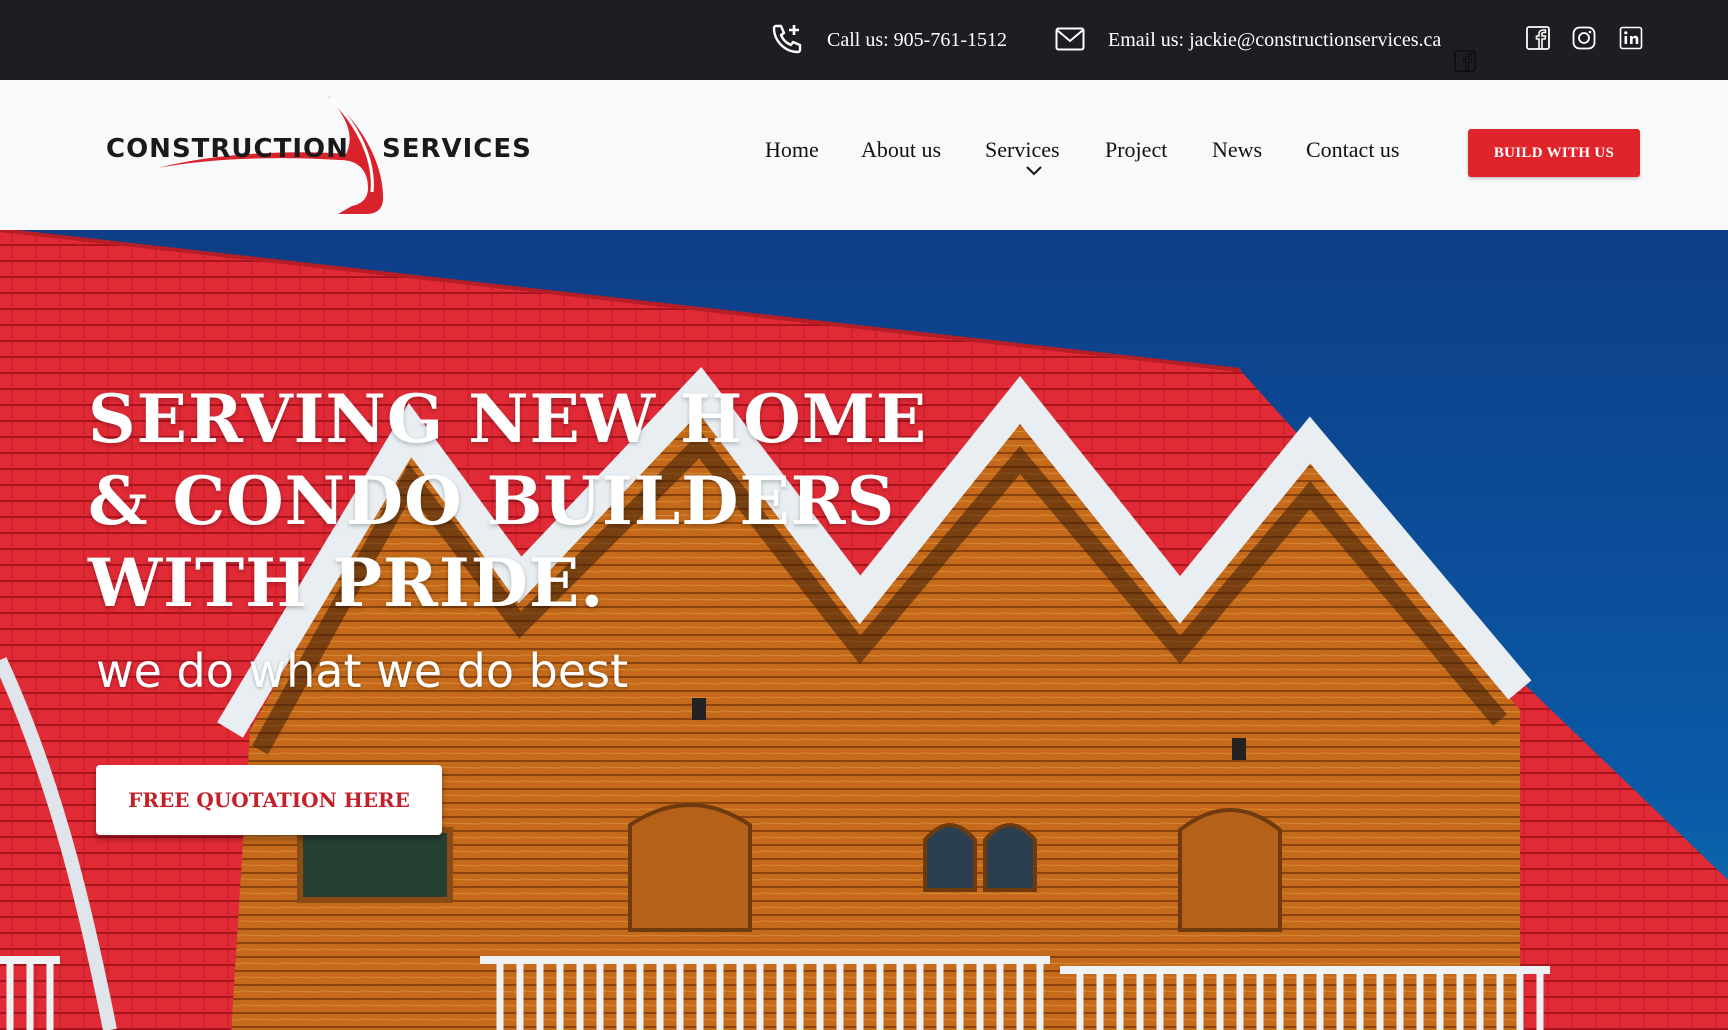 Image resolution: width=1728 pixels, height=1030 pixels. I want to click on phone-plus-icon, so click(787, 39).